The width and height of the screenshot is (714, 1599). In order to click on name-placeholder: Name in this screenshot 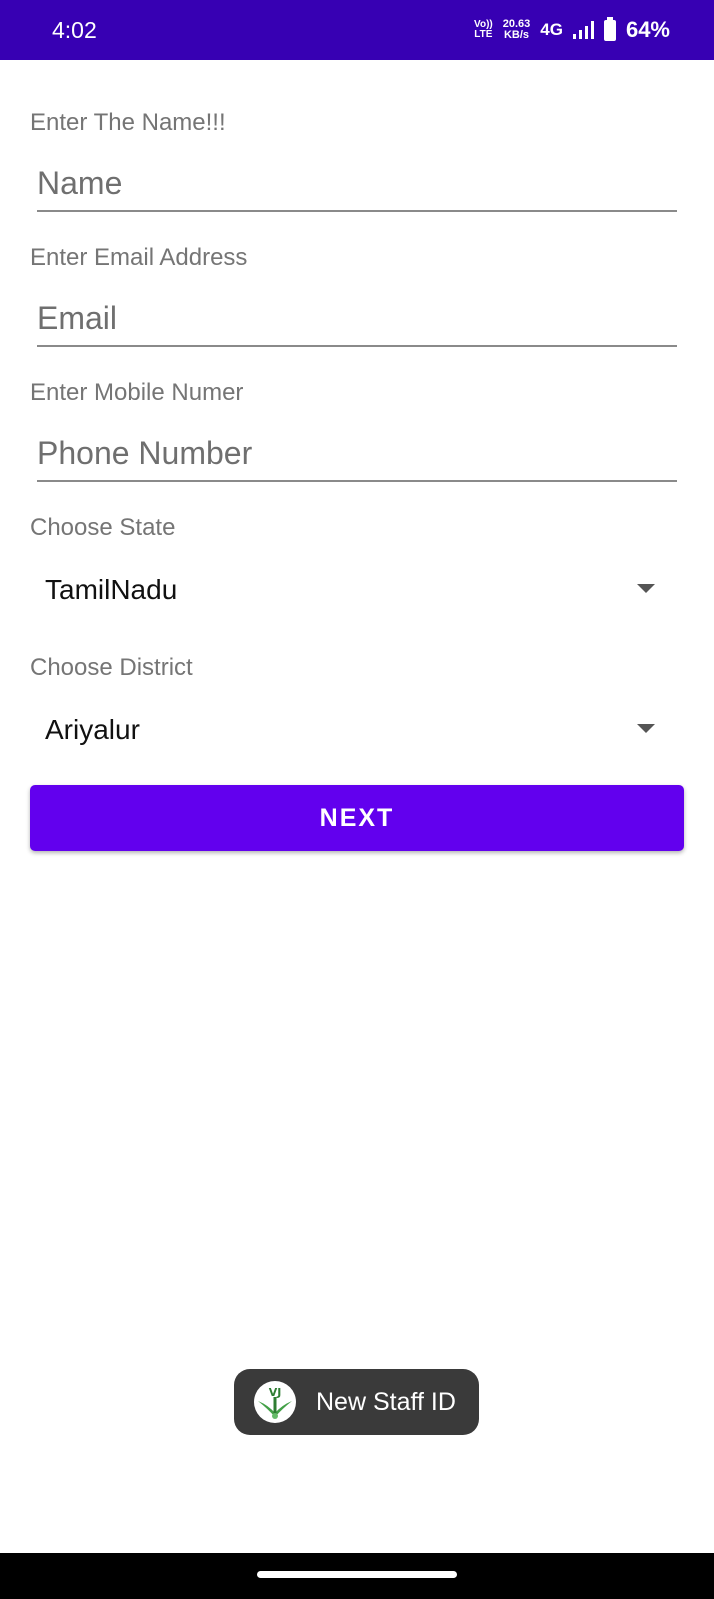, I will do `click(80, 183)`.